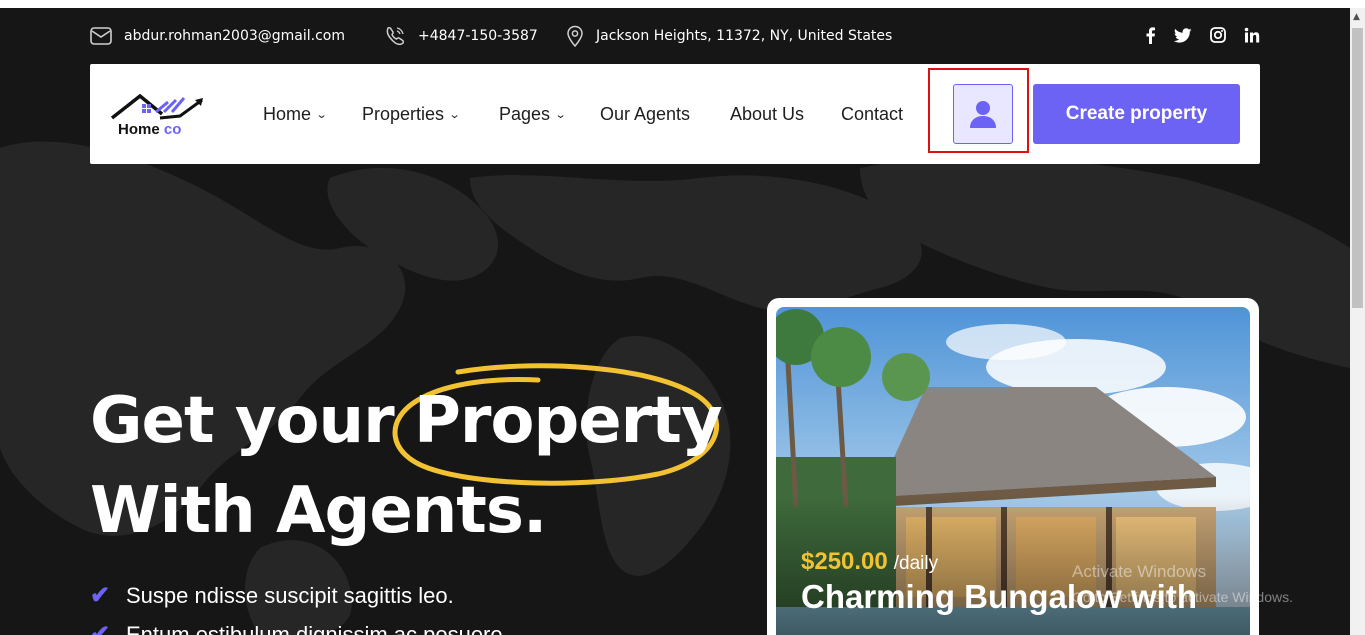 The height and width of the screenshot is (635, 1365). Describe the element at coordinates (242, 421) in the screenshot. I see `hero-heading-line1: Get your` at that location.